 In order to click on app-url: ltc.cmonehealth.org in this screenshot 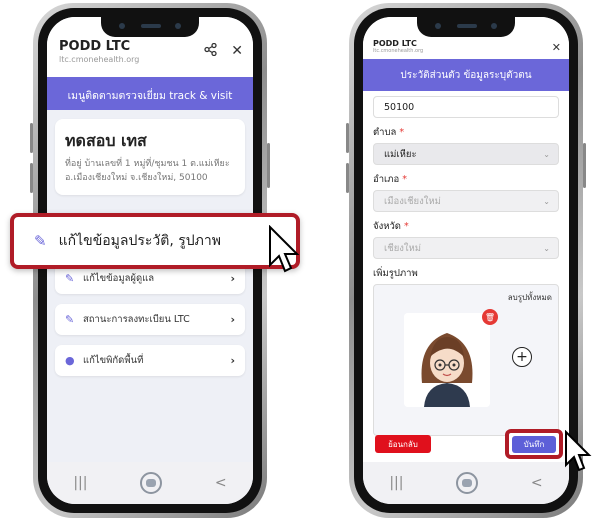, I will do `click(398, 51)`.